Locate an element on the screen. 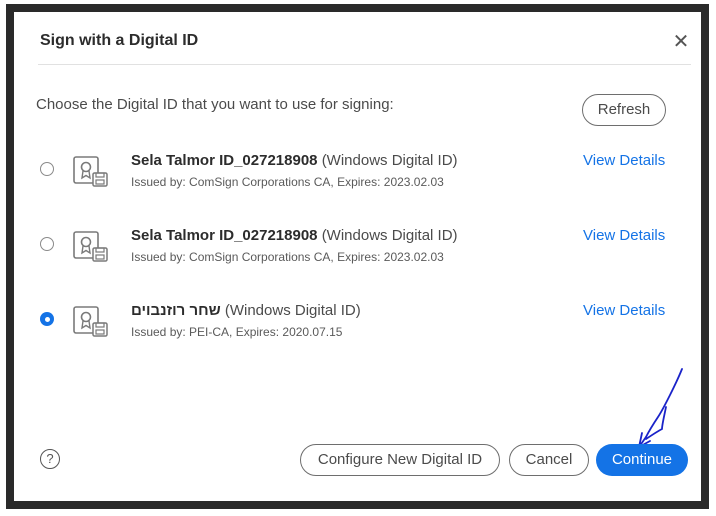 This screenshot has height=516, width=716. dialog-title: Sign with a Digital ID is located at coordinates (119, 40).